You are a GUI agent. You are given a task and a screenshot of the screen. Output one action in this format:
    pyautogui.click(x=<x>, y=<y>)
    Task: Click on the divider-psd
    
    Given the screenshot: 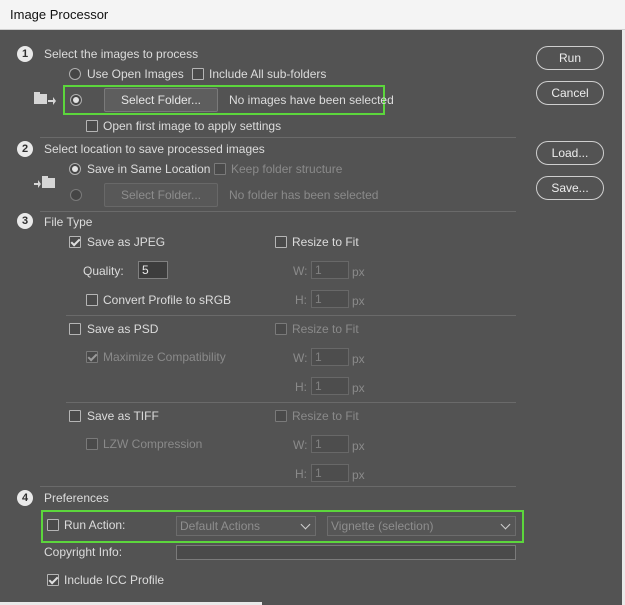 What is the action you would take?
    pyautogui.click(x=291, y=402)
    